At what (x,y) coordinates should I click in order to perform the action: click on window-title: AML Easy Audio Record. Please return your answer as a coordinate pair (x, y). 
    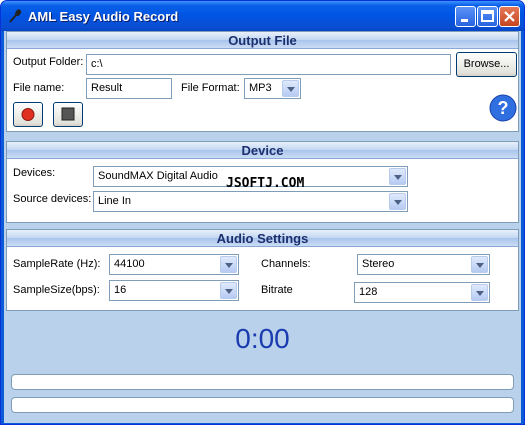
    Looking at the image, I should click on (103, 16).